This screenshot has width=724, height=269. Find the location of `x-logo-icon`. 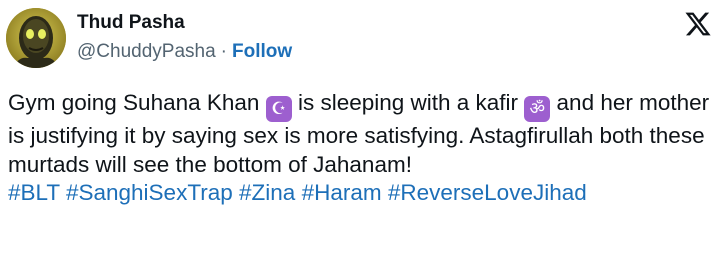

x-logo-icon is located at coordinates (698, 24).